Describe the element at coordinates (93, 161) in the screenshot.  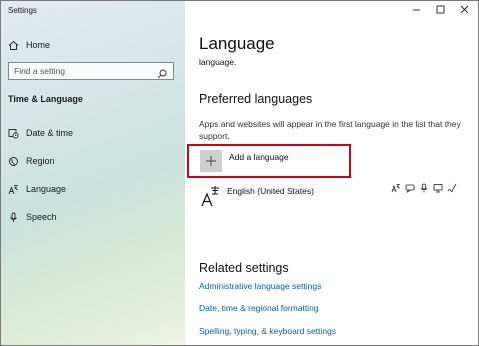
I see `sidebar-item-region: Region` at that location.